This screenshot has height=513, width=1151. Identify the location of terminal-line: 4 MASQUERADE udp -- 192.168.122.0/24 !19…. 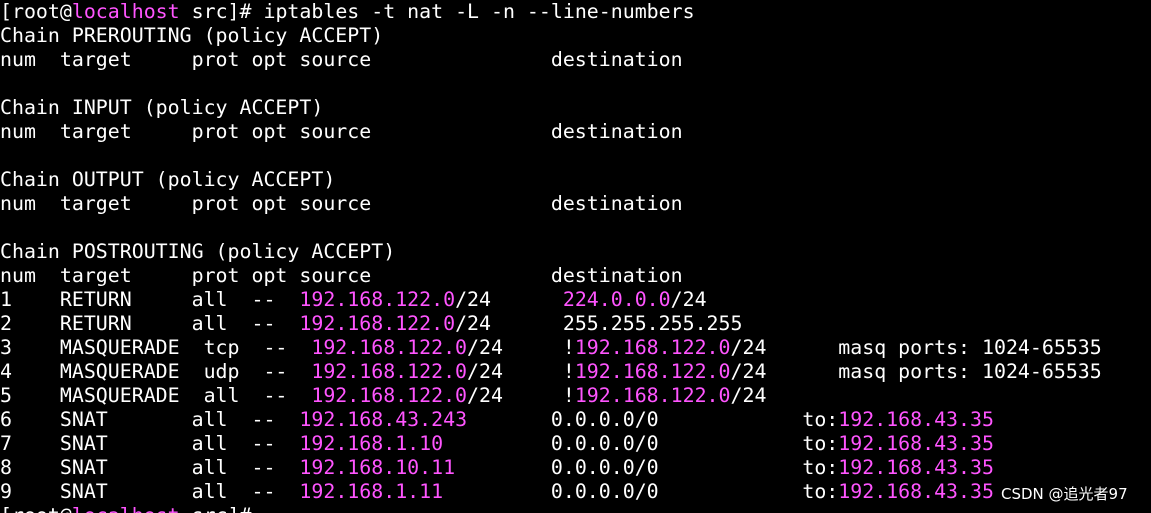
(551, 372).